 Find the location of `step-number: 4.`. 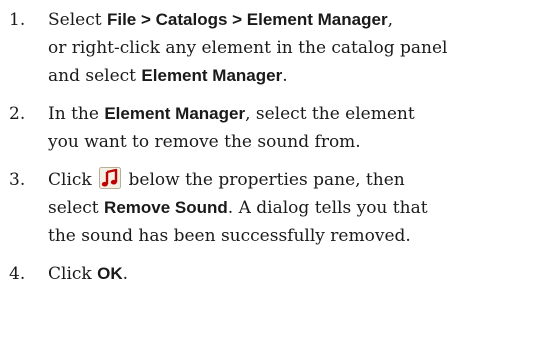

step-number: 4. is located at coordinates (17, 274).